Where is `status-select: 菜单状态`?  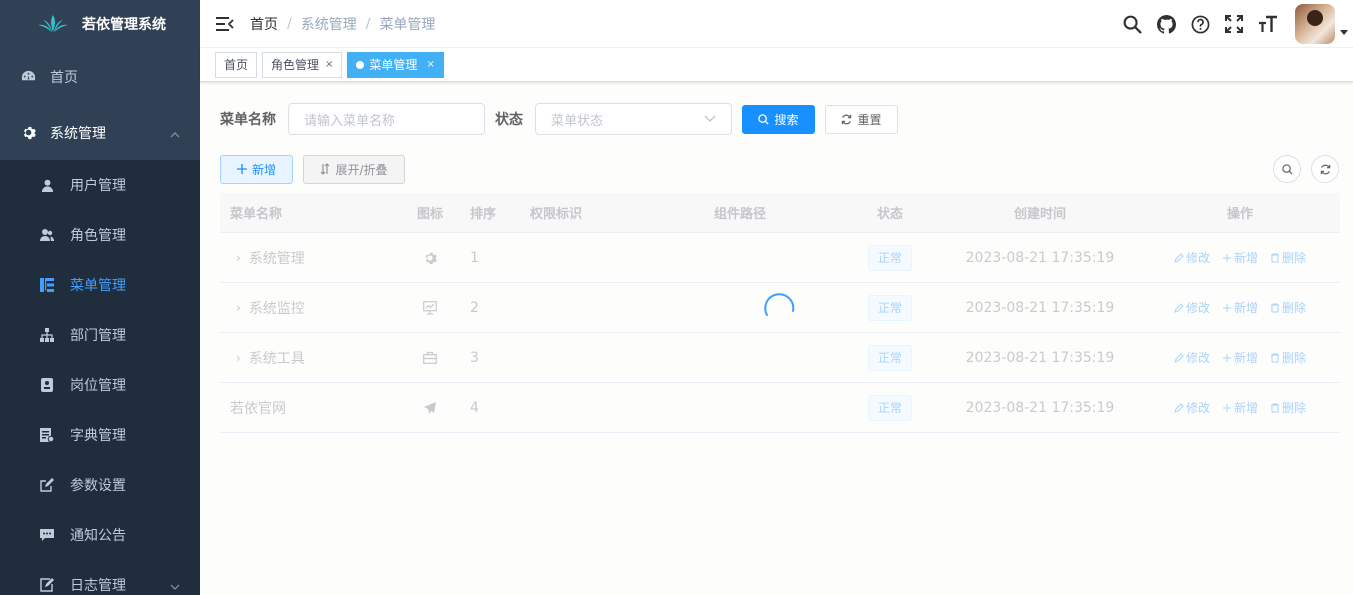 status-select: 菜单状态 is located at coordinates (633, 119).